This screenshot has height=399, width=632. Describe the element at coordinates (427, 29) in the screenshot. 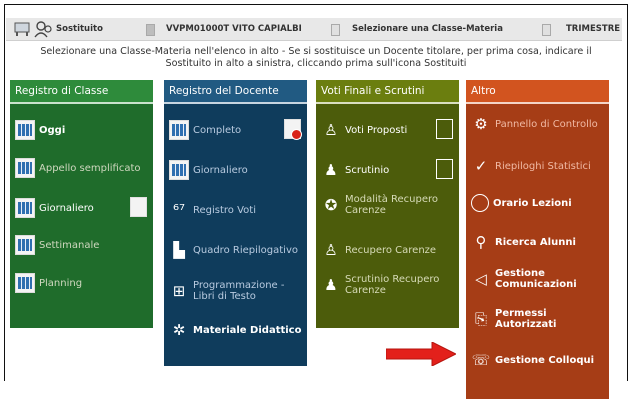

I see `class-subject-select: Selezionare una Classe-Materia` at that location.